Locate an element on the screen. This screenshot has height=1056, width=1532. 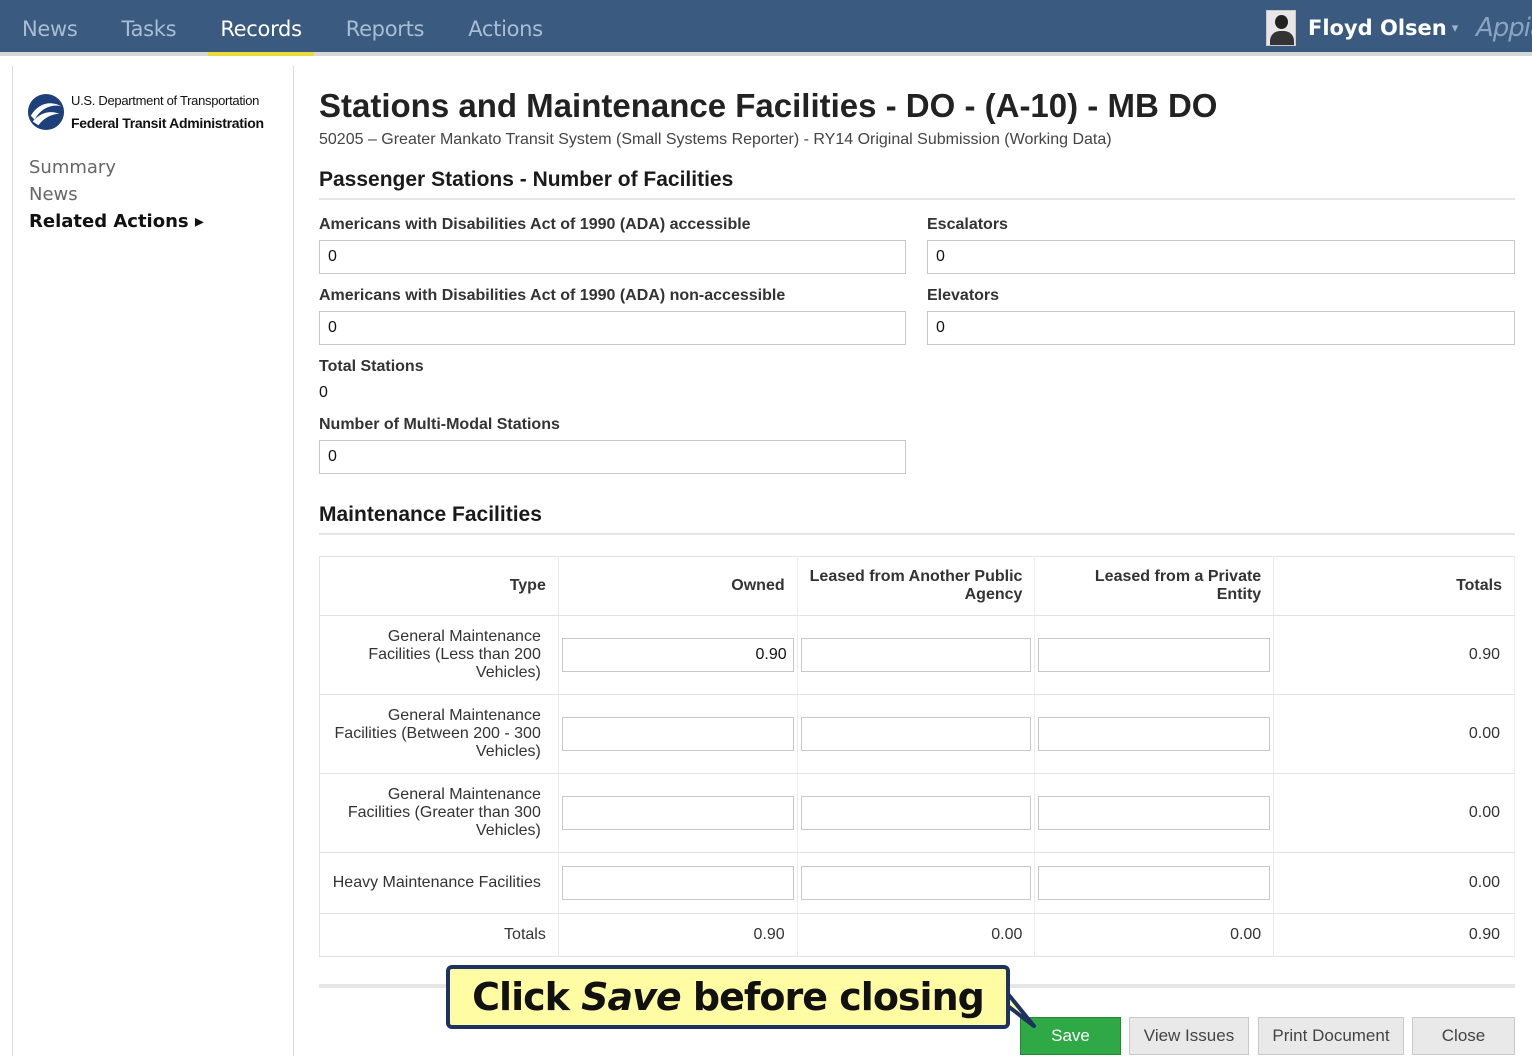
elevators-input: 0 is located at coordinates (1221, 328).